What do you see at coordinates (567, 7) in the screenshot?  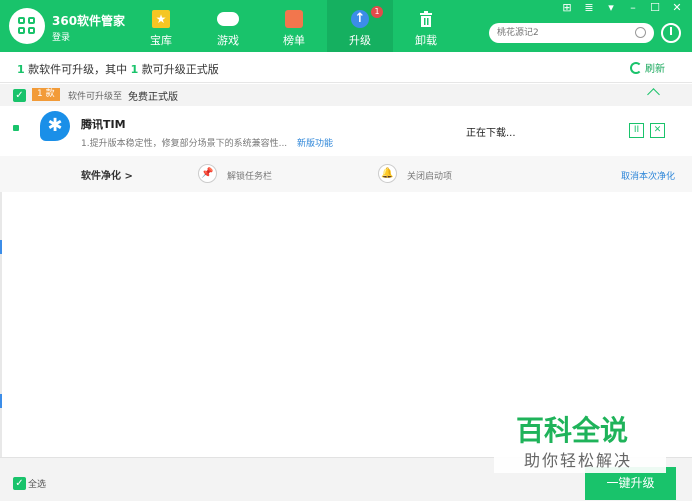 I see `skin-icon: ⊞` at bounding box center [567, 7].